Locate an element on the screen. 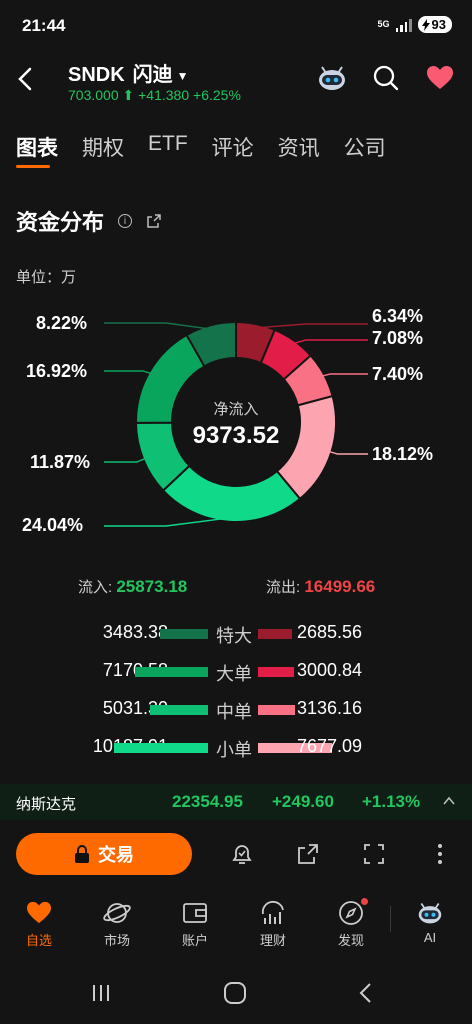 The image size is (472, 1024). nav-wealth: 理财 is located at coordinates (273, 928).